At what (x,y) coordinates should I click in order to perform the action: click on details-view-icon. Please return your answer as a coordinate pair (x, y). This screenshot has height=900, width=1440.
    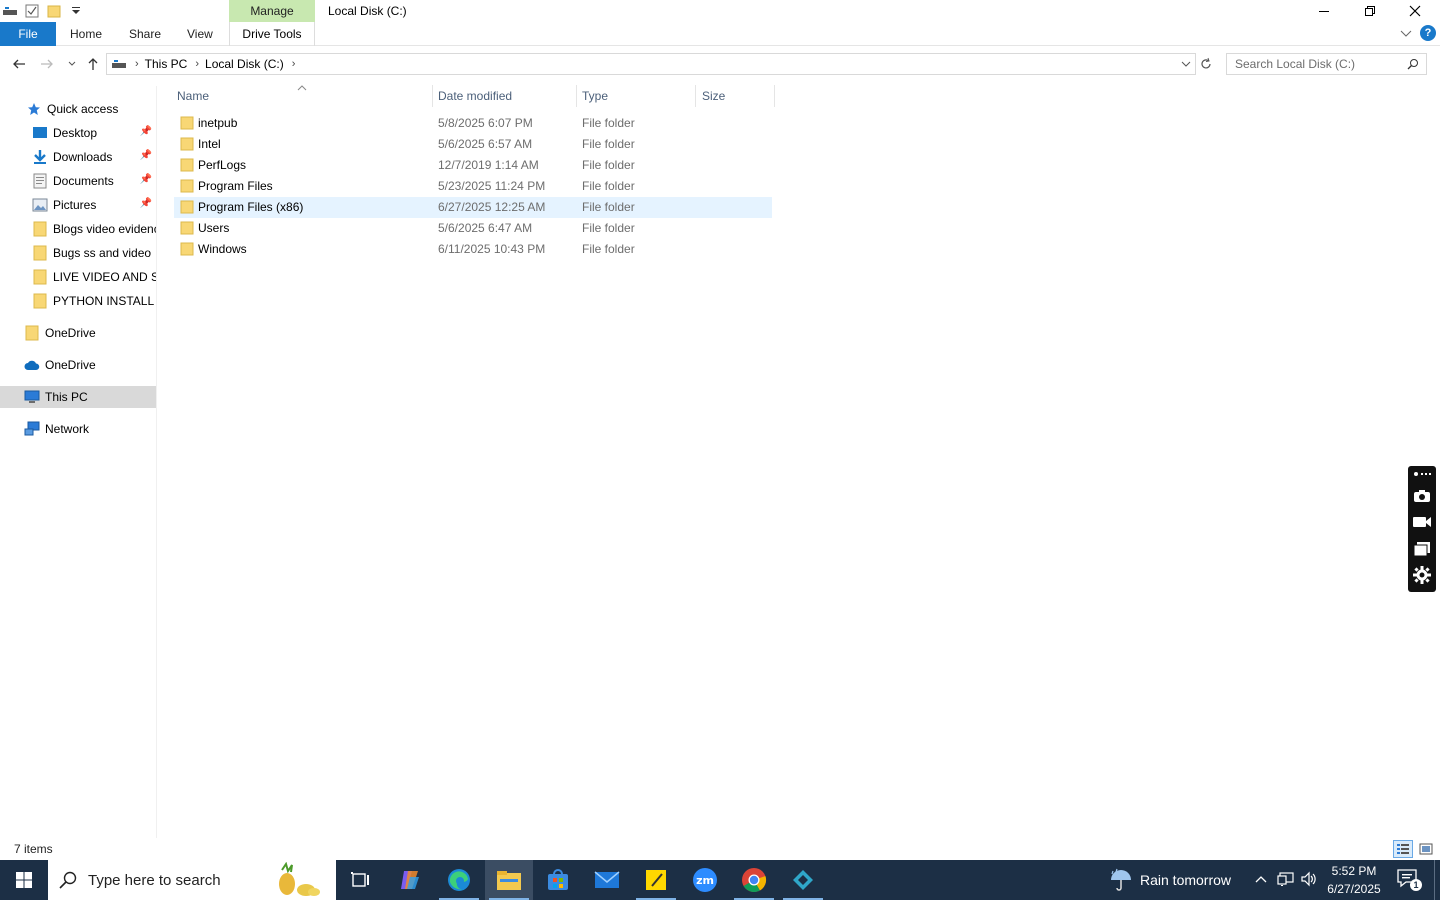
    Looking at the image, I should click on (1403, 849).